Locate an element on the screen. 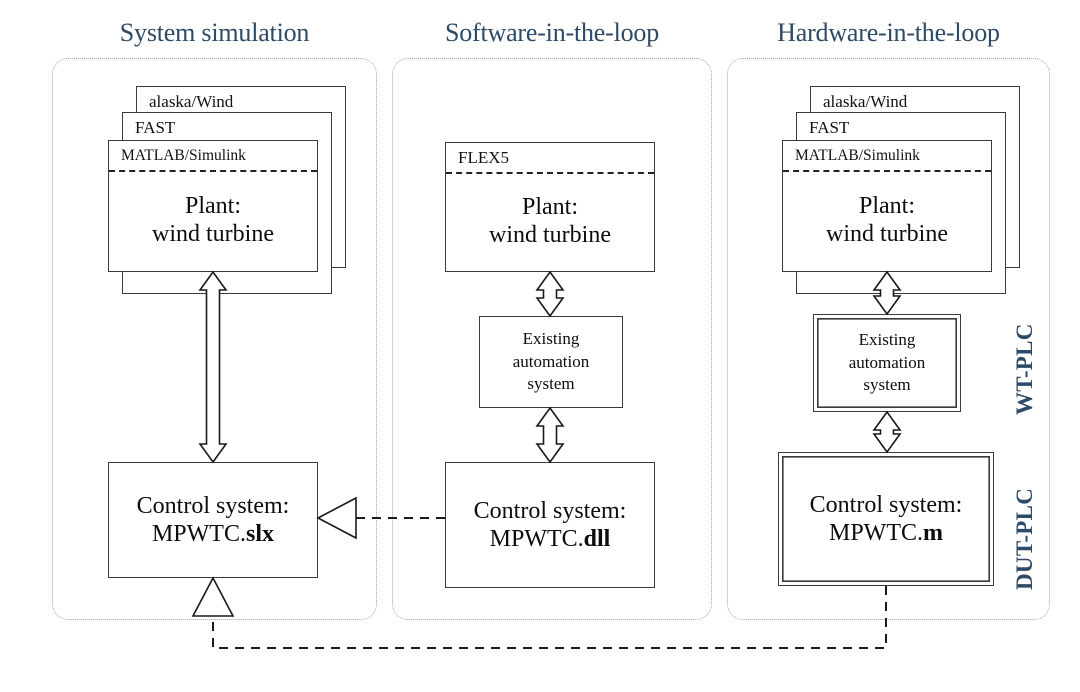 The height and width of the screenshot is (692, 1080). control-system-box-col3: Control system: MPWTC.m is located at coordinates (886, 519).